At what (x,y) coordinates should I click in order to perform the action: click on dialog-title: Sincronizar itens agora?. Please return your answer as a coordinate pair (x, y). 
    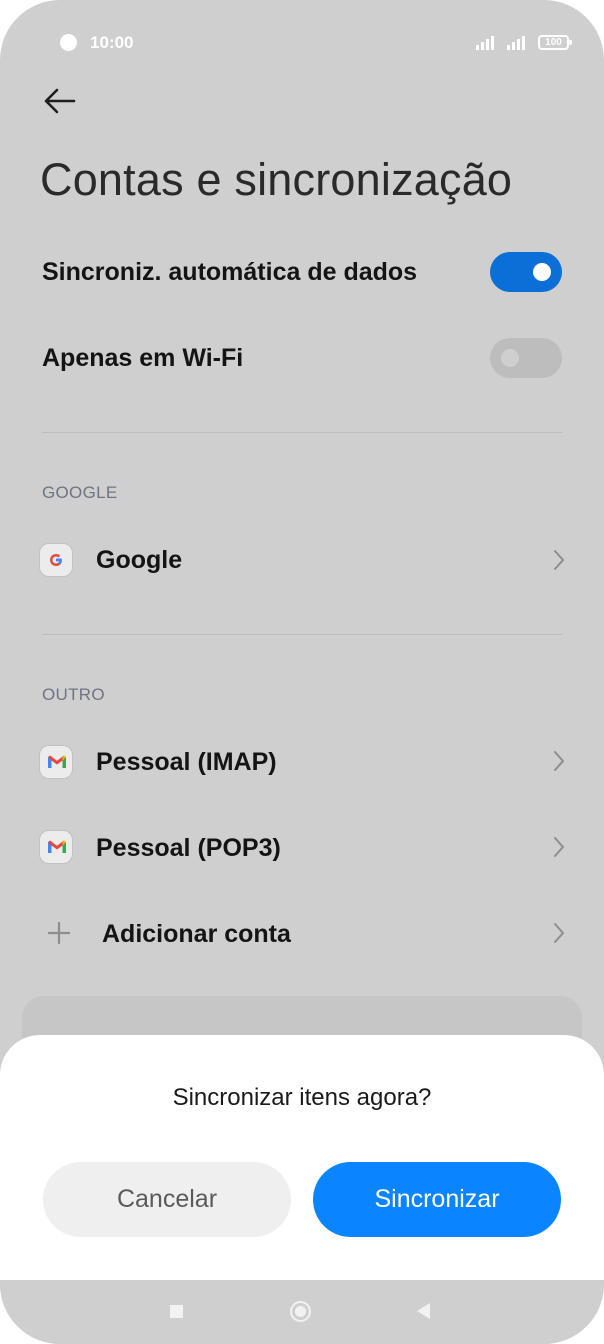
    Looking at the image, I should click on (302, 1097).